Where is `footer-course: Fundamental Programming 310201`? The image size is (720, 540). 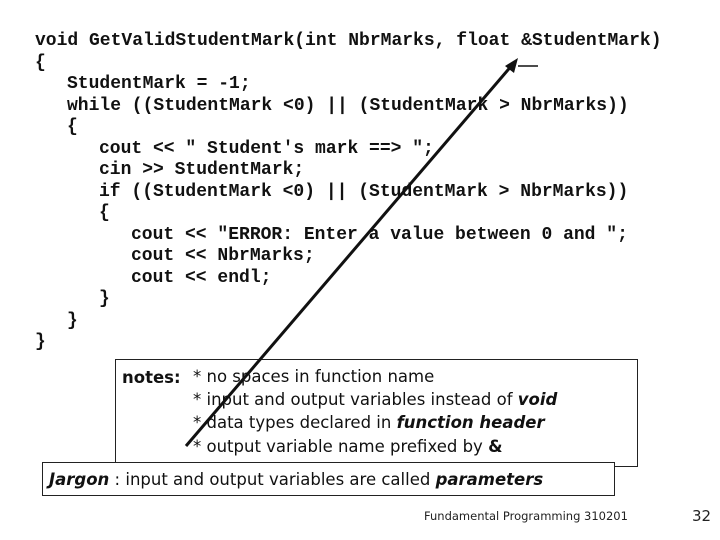
footer-course: Fundamental Programming 310201 is located at coordinates (526, 516).